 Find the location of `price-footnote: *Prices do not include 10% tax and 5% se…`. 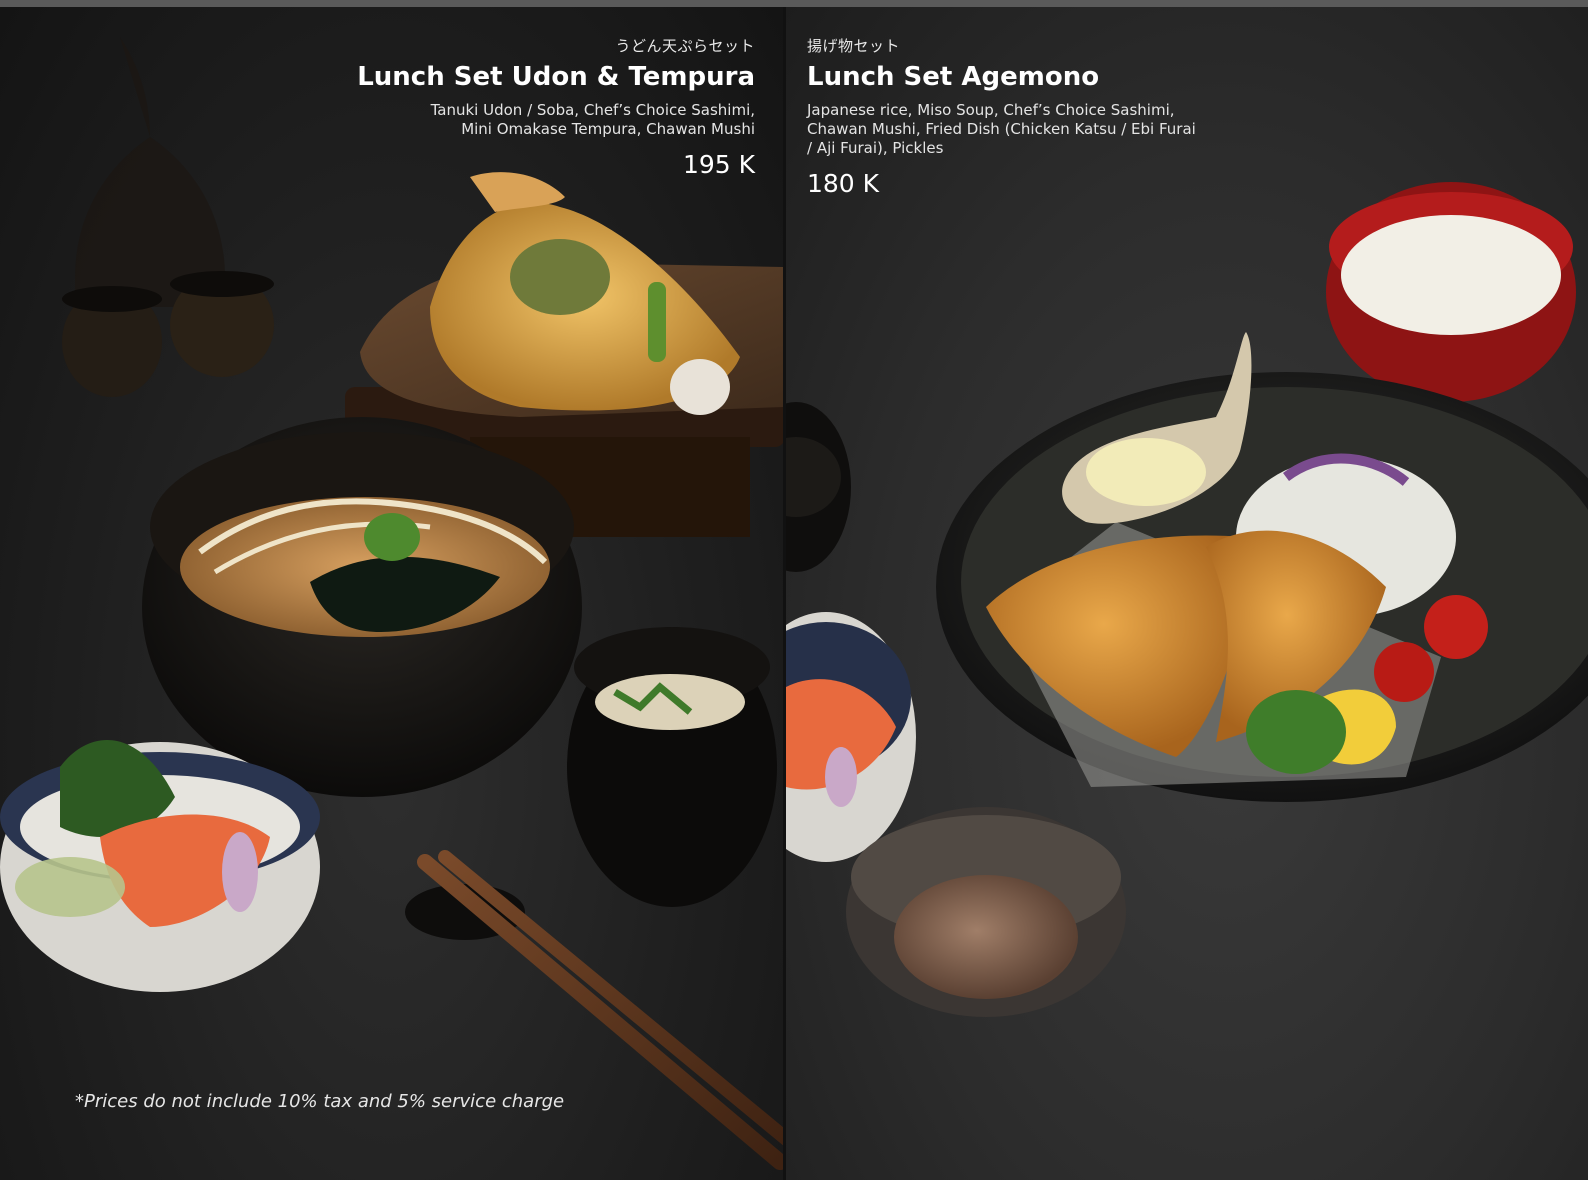

price-footnote: *Prices do not include 10% tax and 5% se… is located at coordinates (320, 1101).